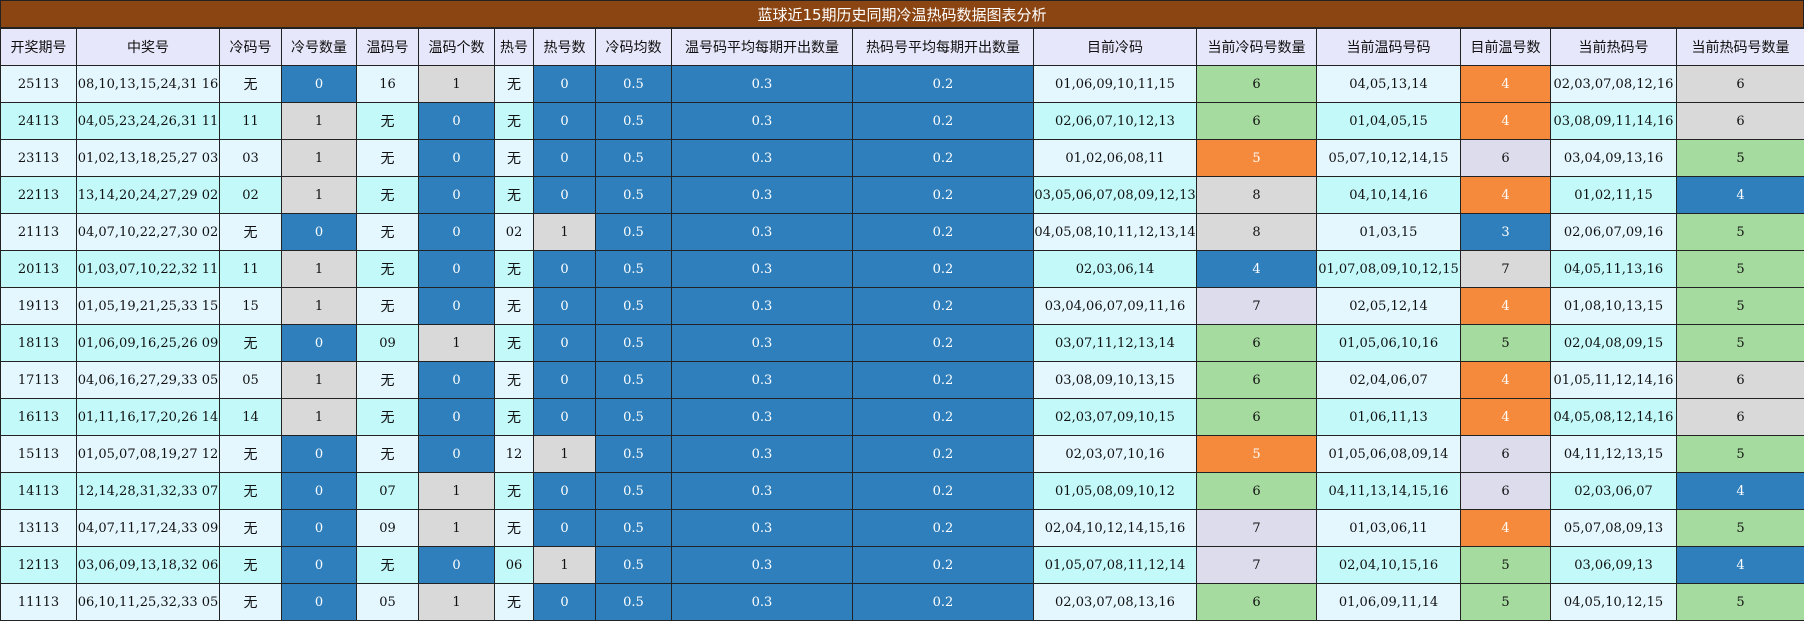 Image resolution: width=1804 pixels, height=621 pixels. What do you see at coordinates (457, 47) in the screenshot?
I see `header-warm-count: 温码个数` at bounding box center [457, 47].